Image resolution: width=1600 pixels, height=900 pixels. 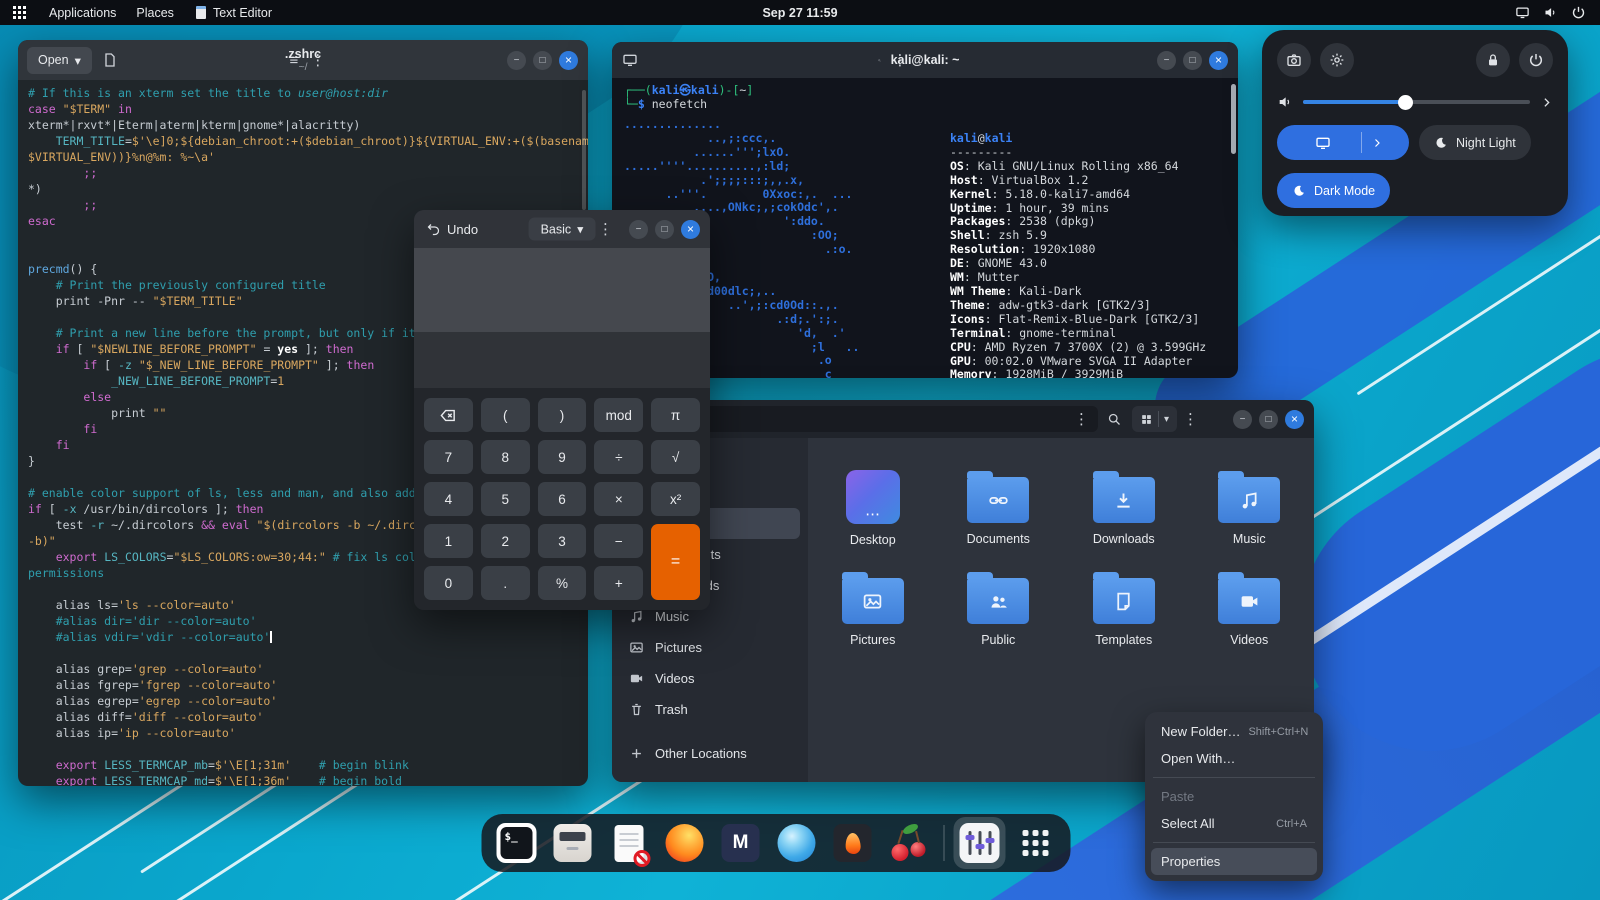 I want to click on terminal-dock-icon: $_, so click(x=517, y=843).